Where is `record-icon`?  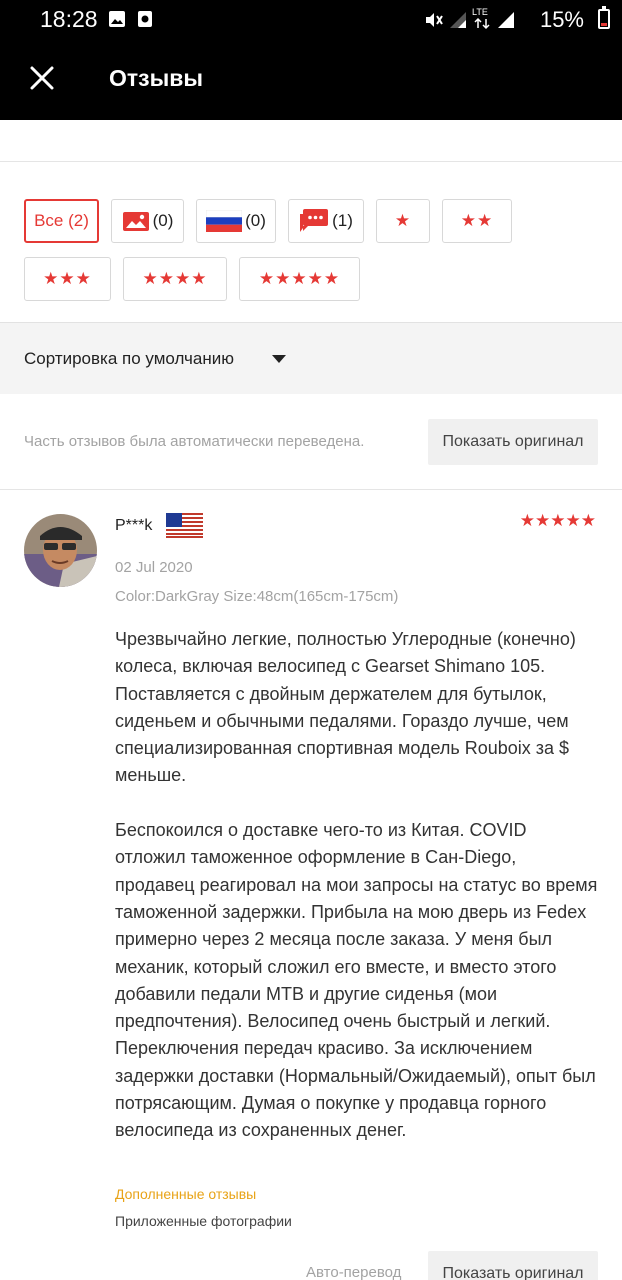 record-icon is located at coordinates (145, 19).